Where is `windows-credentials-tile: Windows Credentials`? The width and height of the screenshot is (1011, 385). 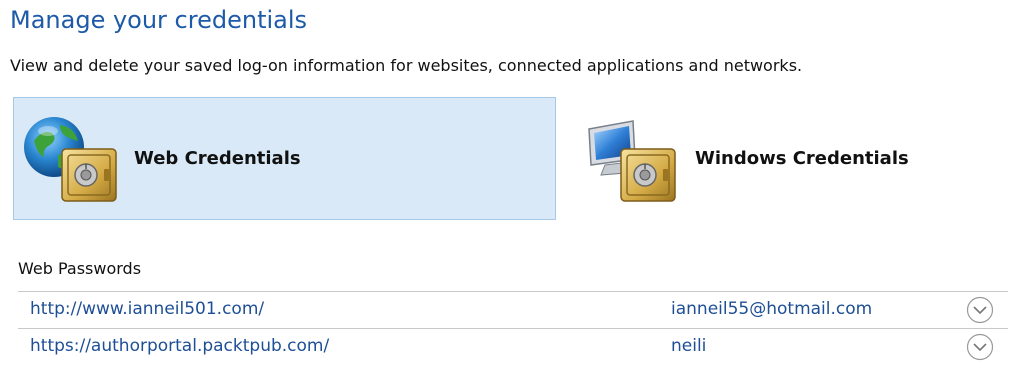 windows-credentials-tile: Windows Credentials is located at coordinates (790, 158).